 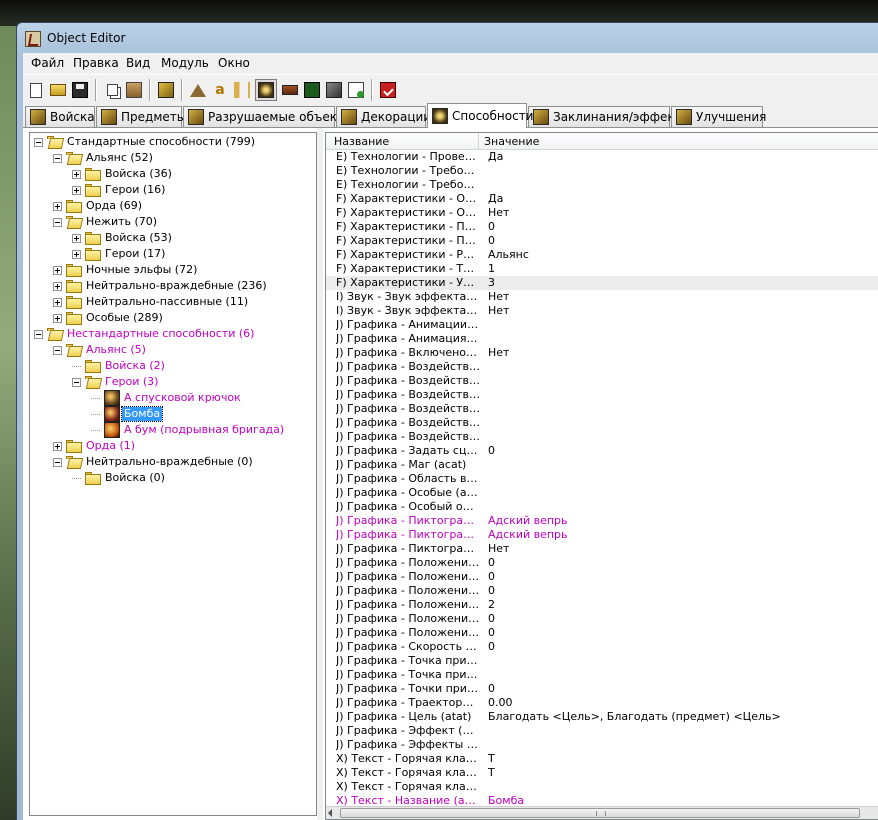 I want to click on import-button, so click(x=334, y=90).